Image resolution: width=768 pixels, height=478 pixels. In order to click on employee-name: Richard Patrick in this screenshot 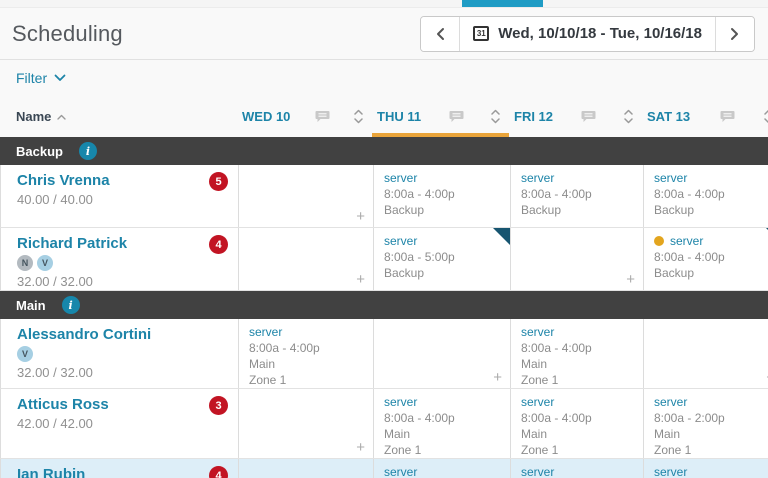, I will do `click(127, 243)`.